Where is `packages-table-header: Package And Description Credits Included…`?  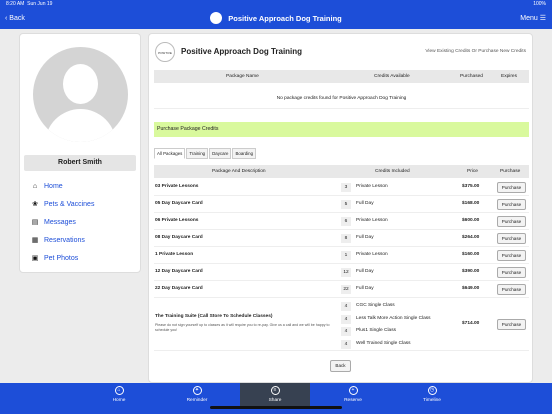 packages-table-header: Package And Description Credits Included… is located at coordinates (341, 171).